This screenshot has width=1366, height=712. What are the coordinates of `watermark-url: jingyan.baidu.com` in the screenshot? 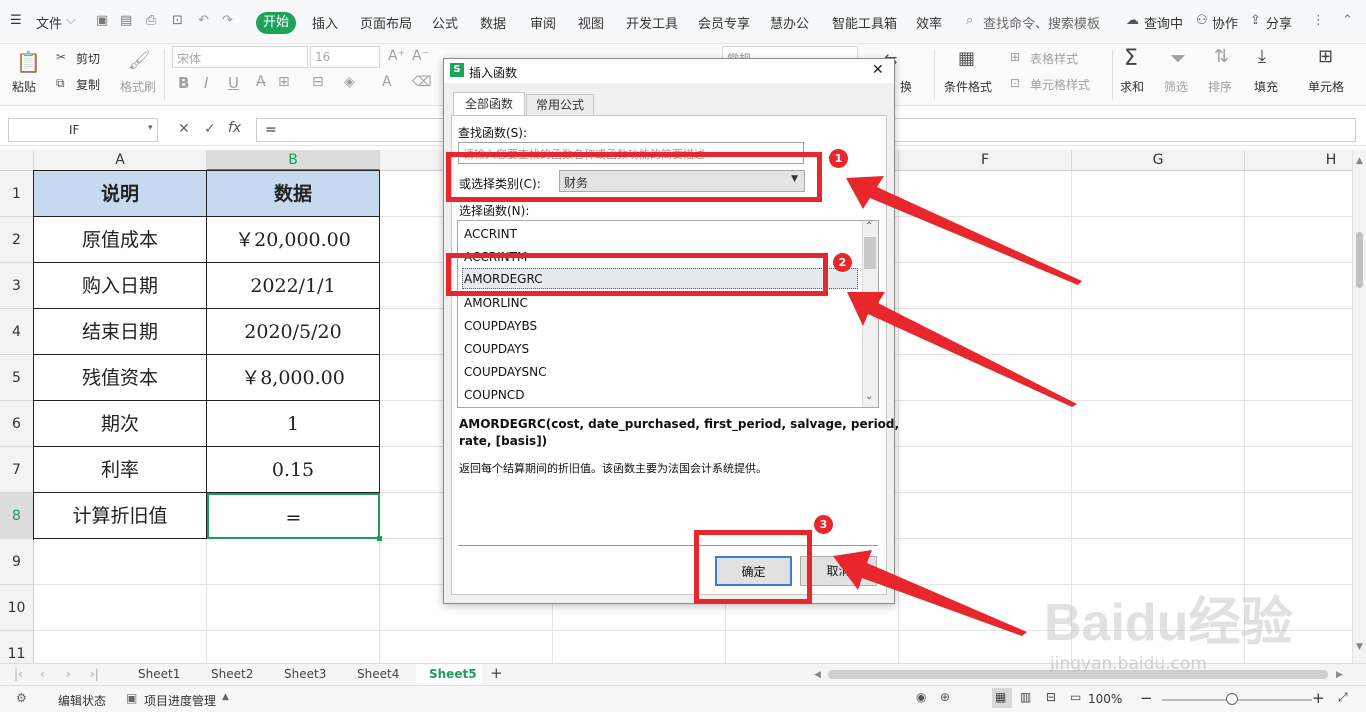 It's located at (1128, 664).